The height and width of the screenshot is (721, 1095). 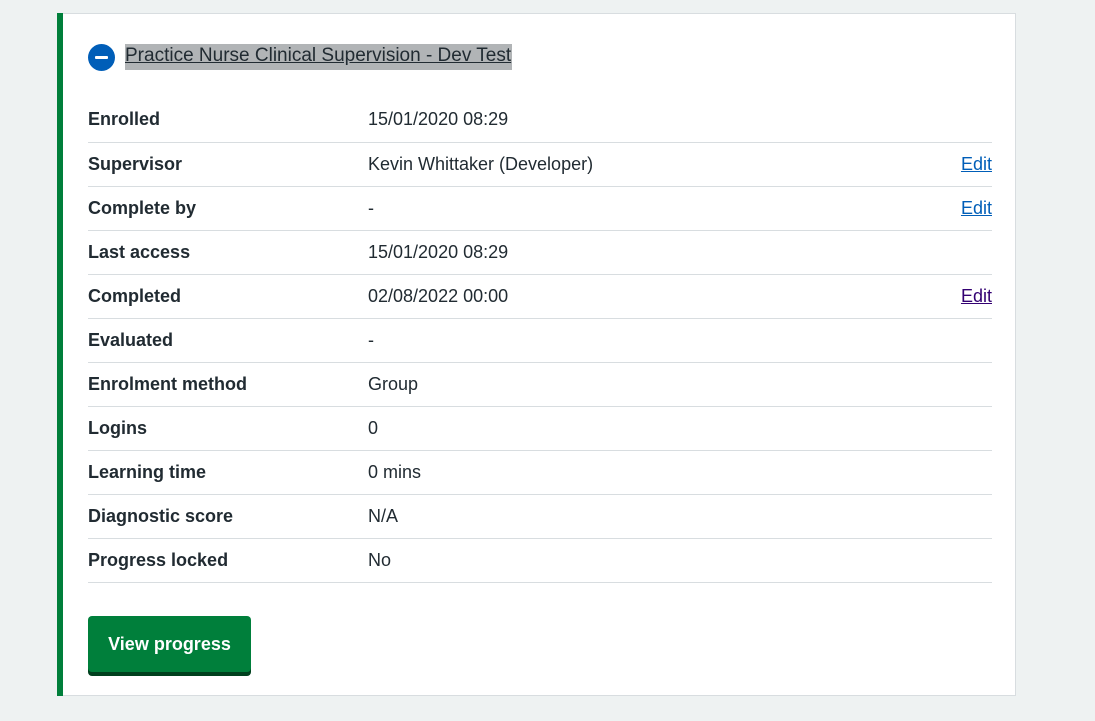 What do you see at coordinates (135, 296) in the screenshot?
I see `detail-label: Completed` at bounding box center [135, 296].